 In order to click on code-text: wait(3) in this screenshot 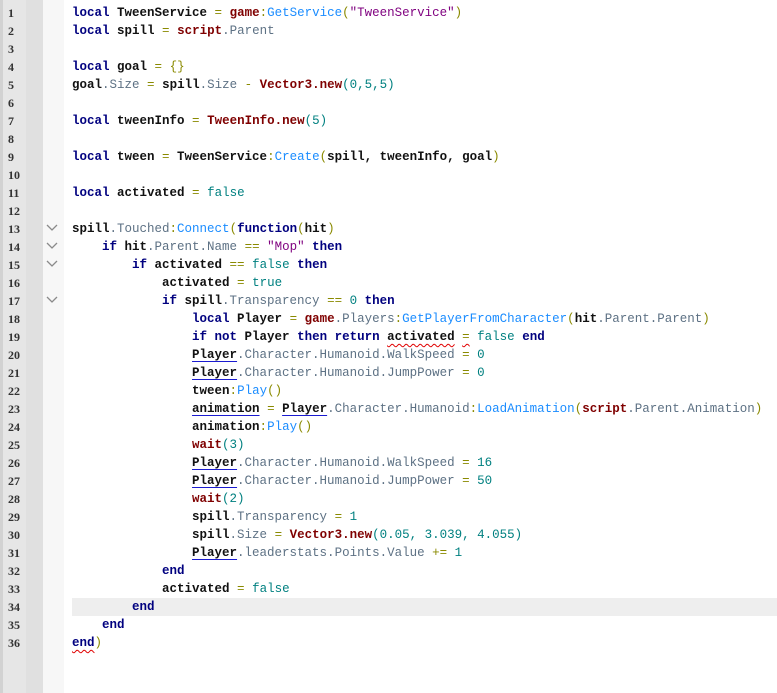, I will do `click(424, 445)`.